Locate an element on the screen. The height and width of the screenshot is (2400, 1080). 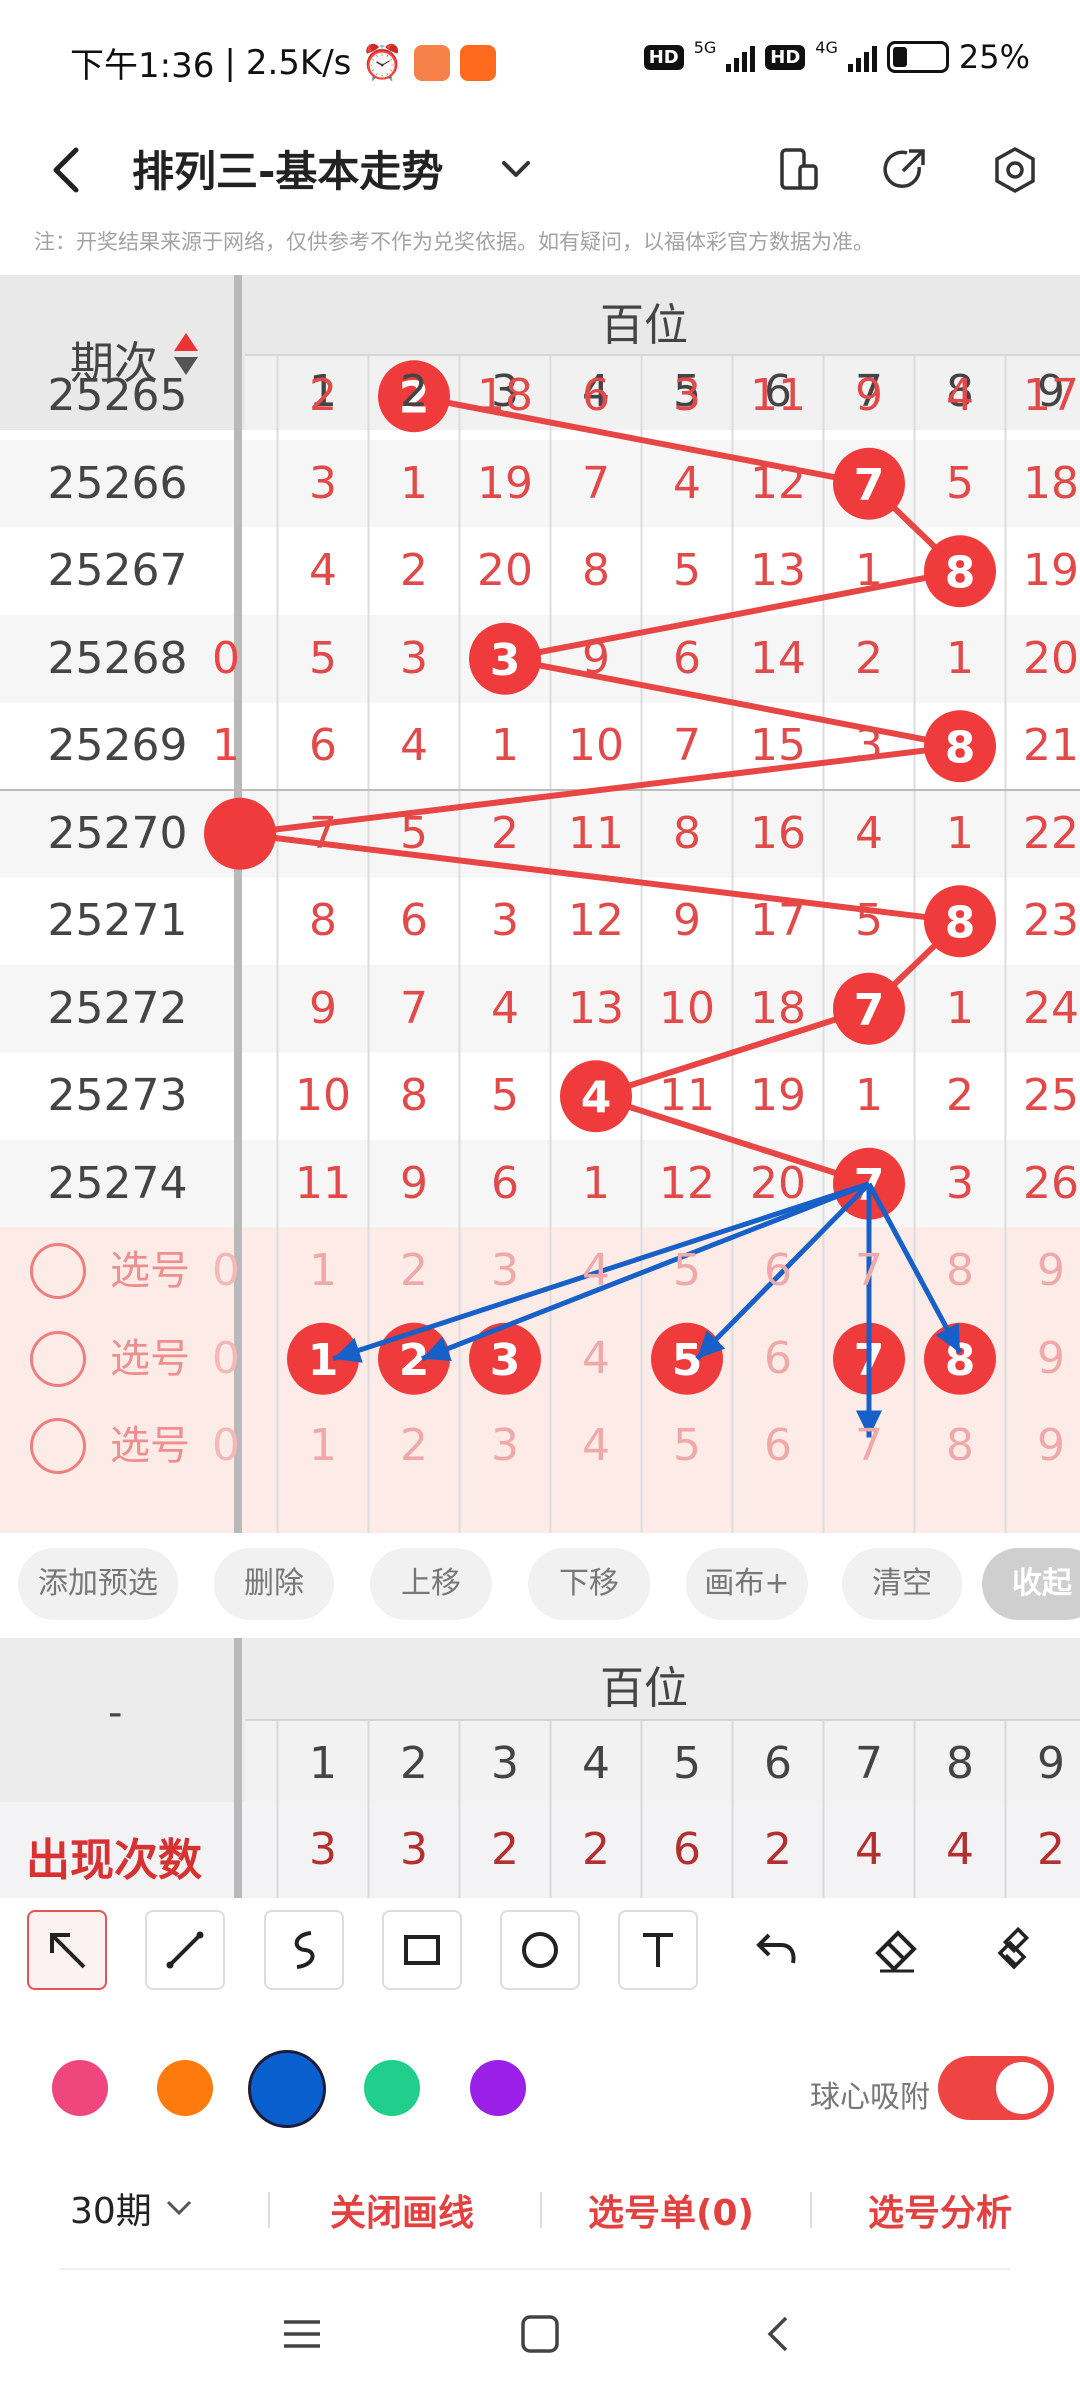
canvas-add-button: 画布+ is located at coordinates (747, 1584).